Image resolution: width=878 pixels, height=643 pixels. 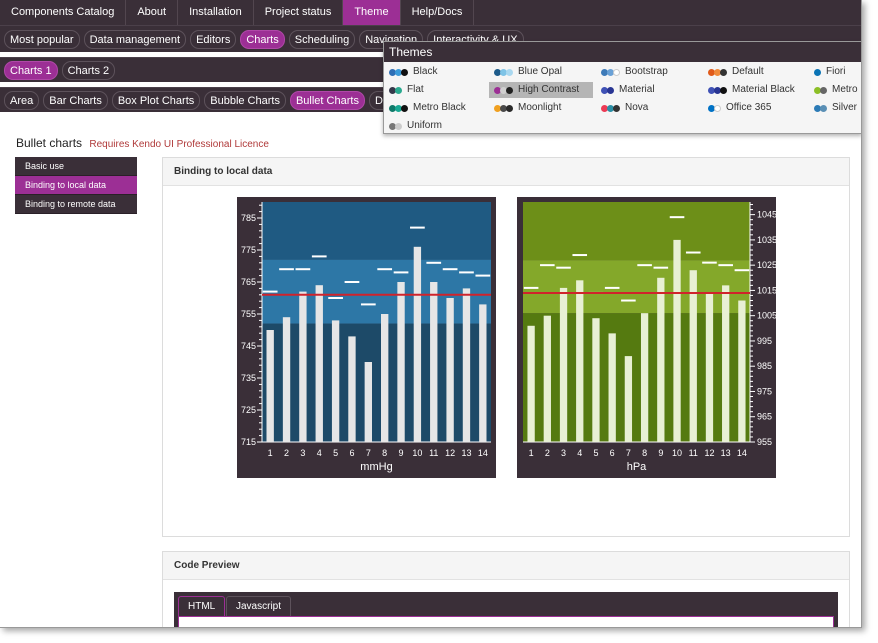 What do you see at coordinates (636, 231) in the screenshot?
I see `plot-band` at bounding box center [636, 231].